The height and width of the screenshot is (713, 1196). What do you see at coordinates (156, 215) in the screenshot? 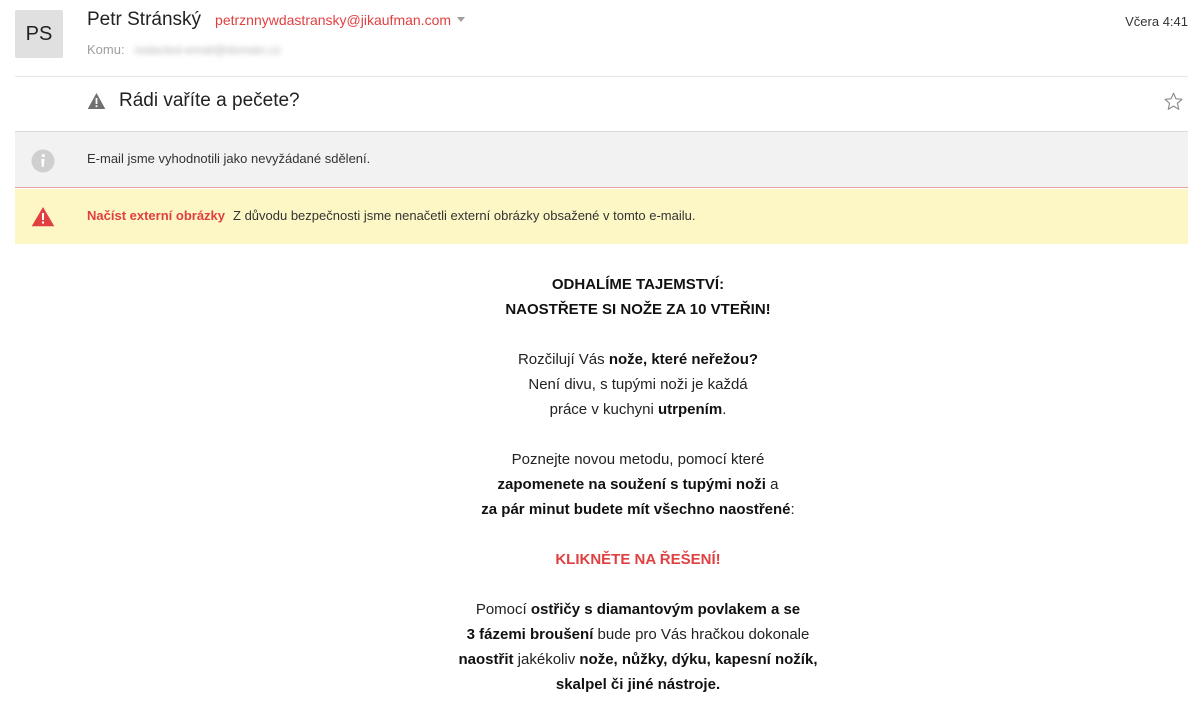
I see `load-external-images-link: Načíst externí obrázky` at bounding box center [156, 215].